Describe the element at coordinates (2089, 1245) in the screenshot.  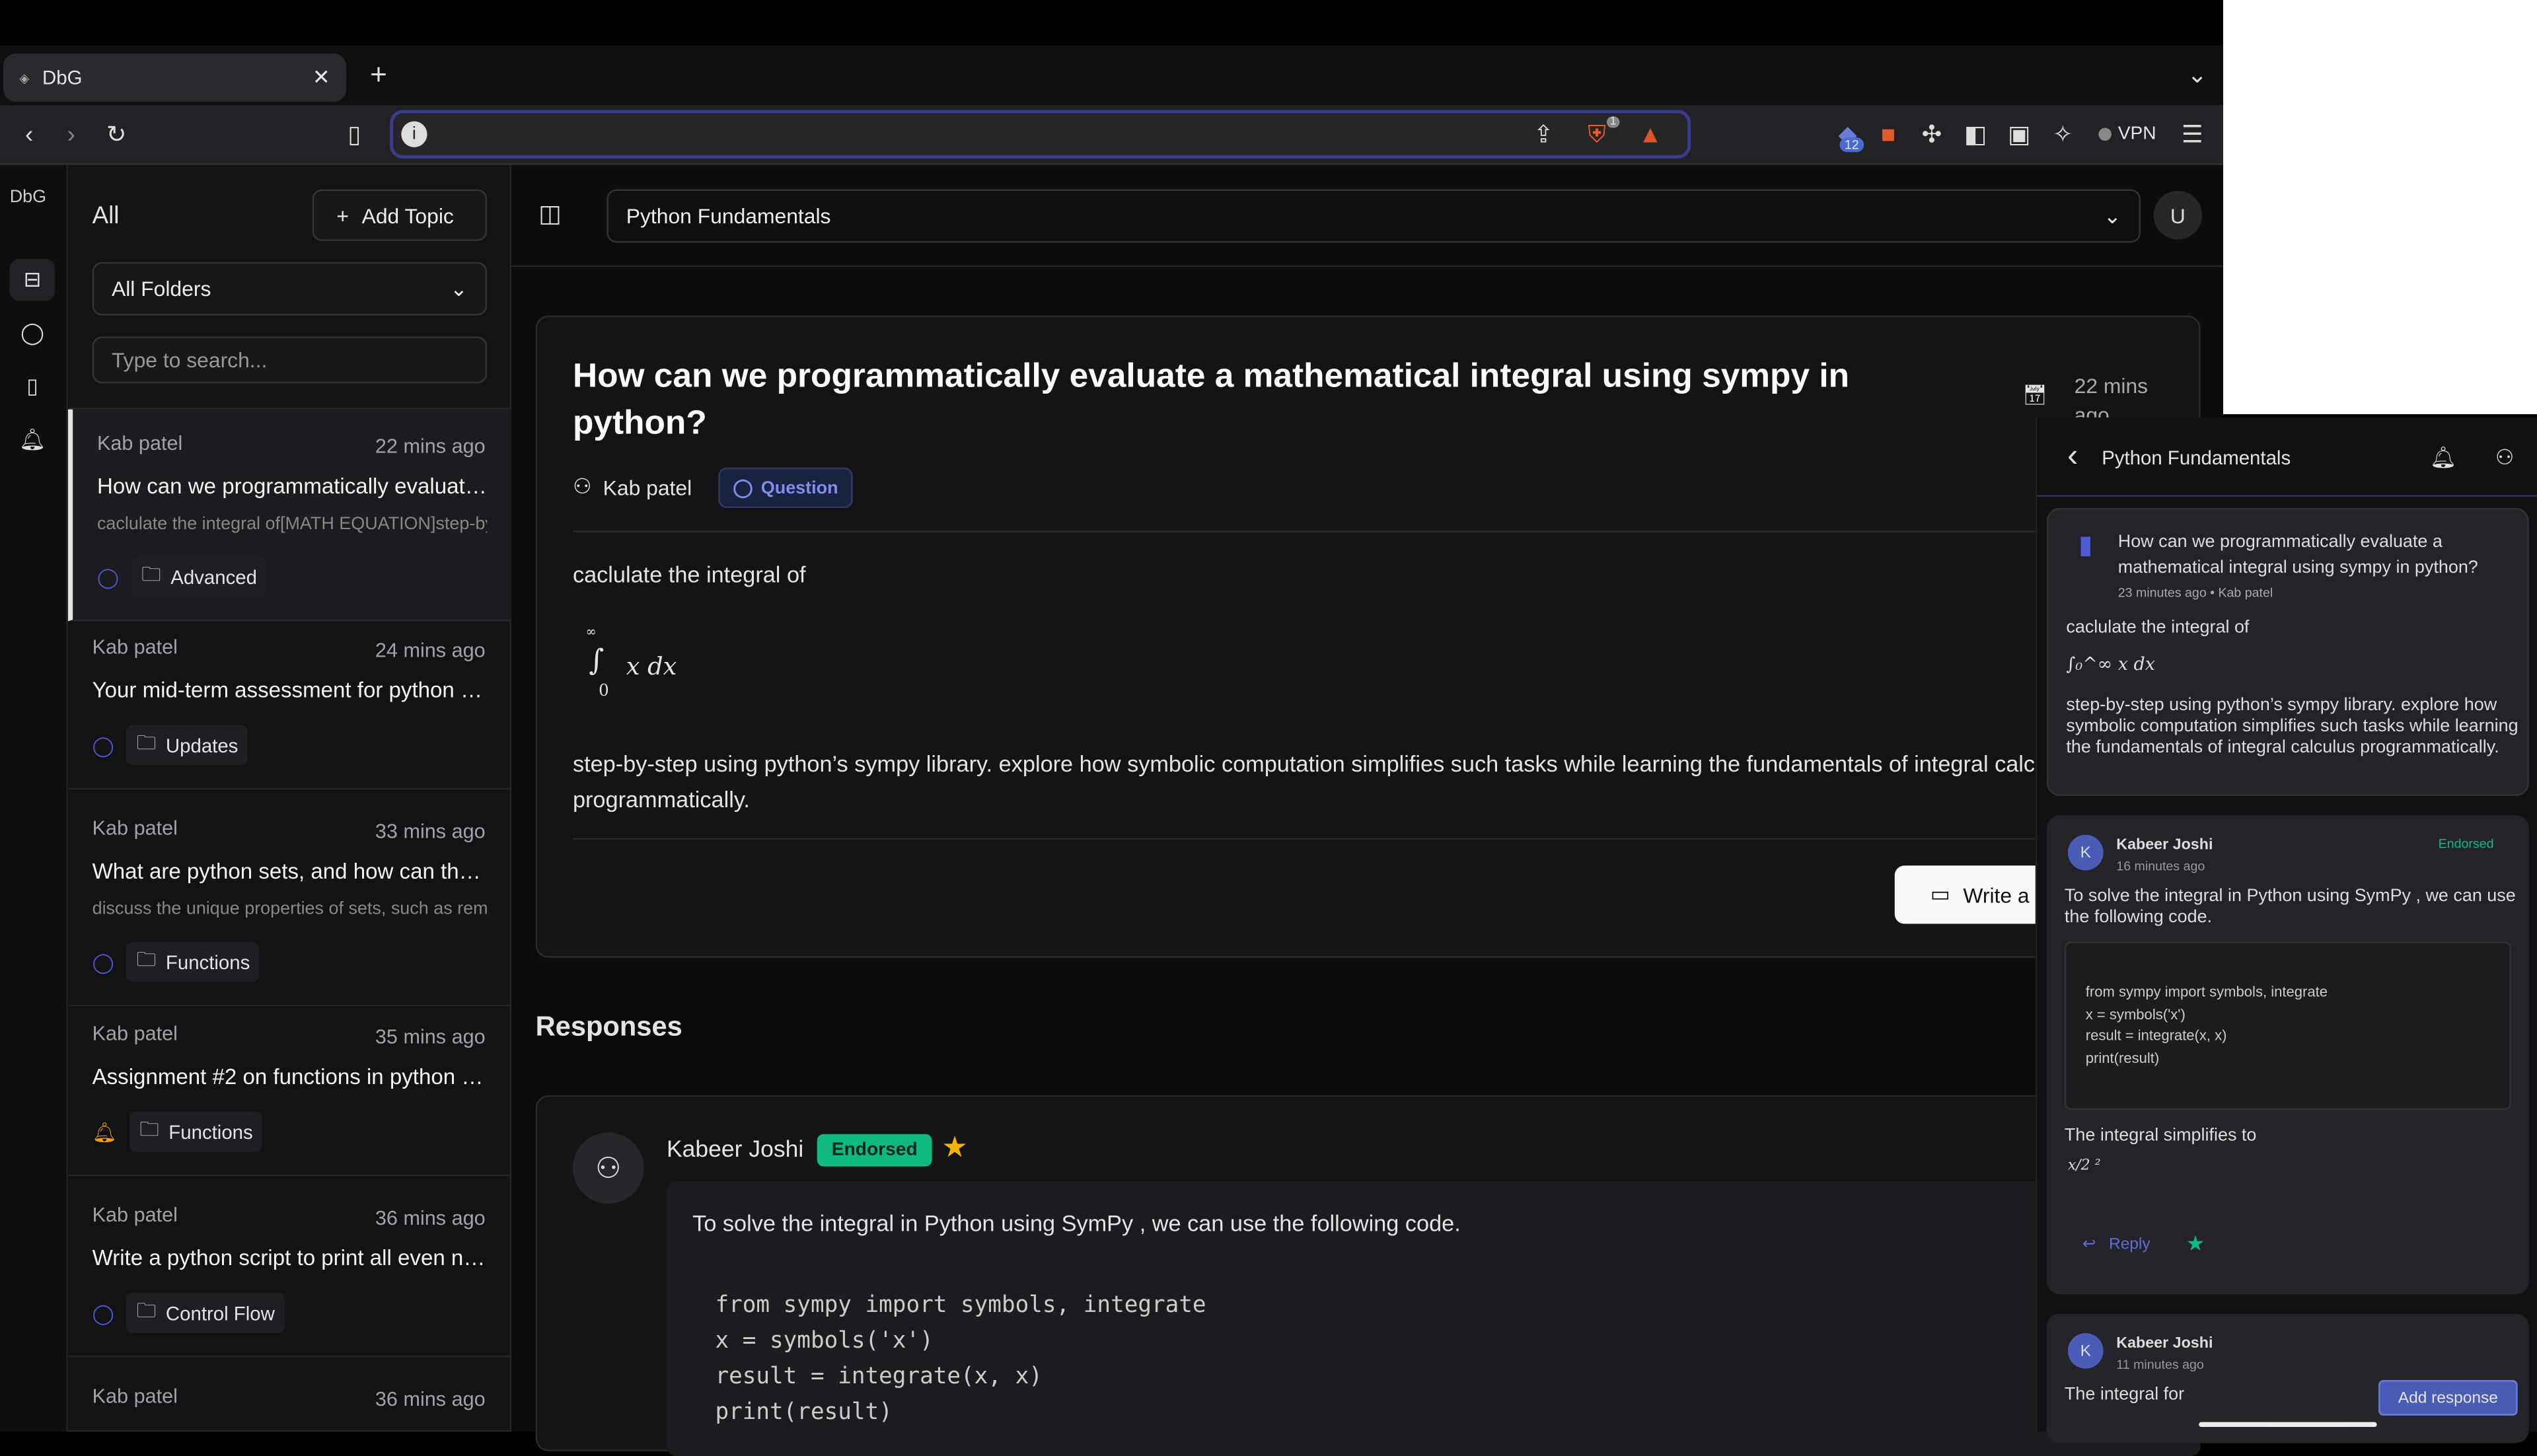
I see `reply-icon: ↩` at that location.